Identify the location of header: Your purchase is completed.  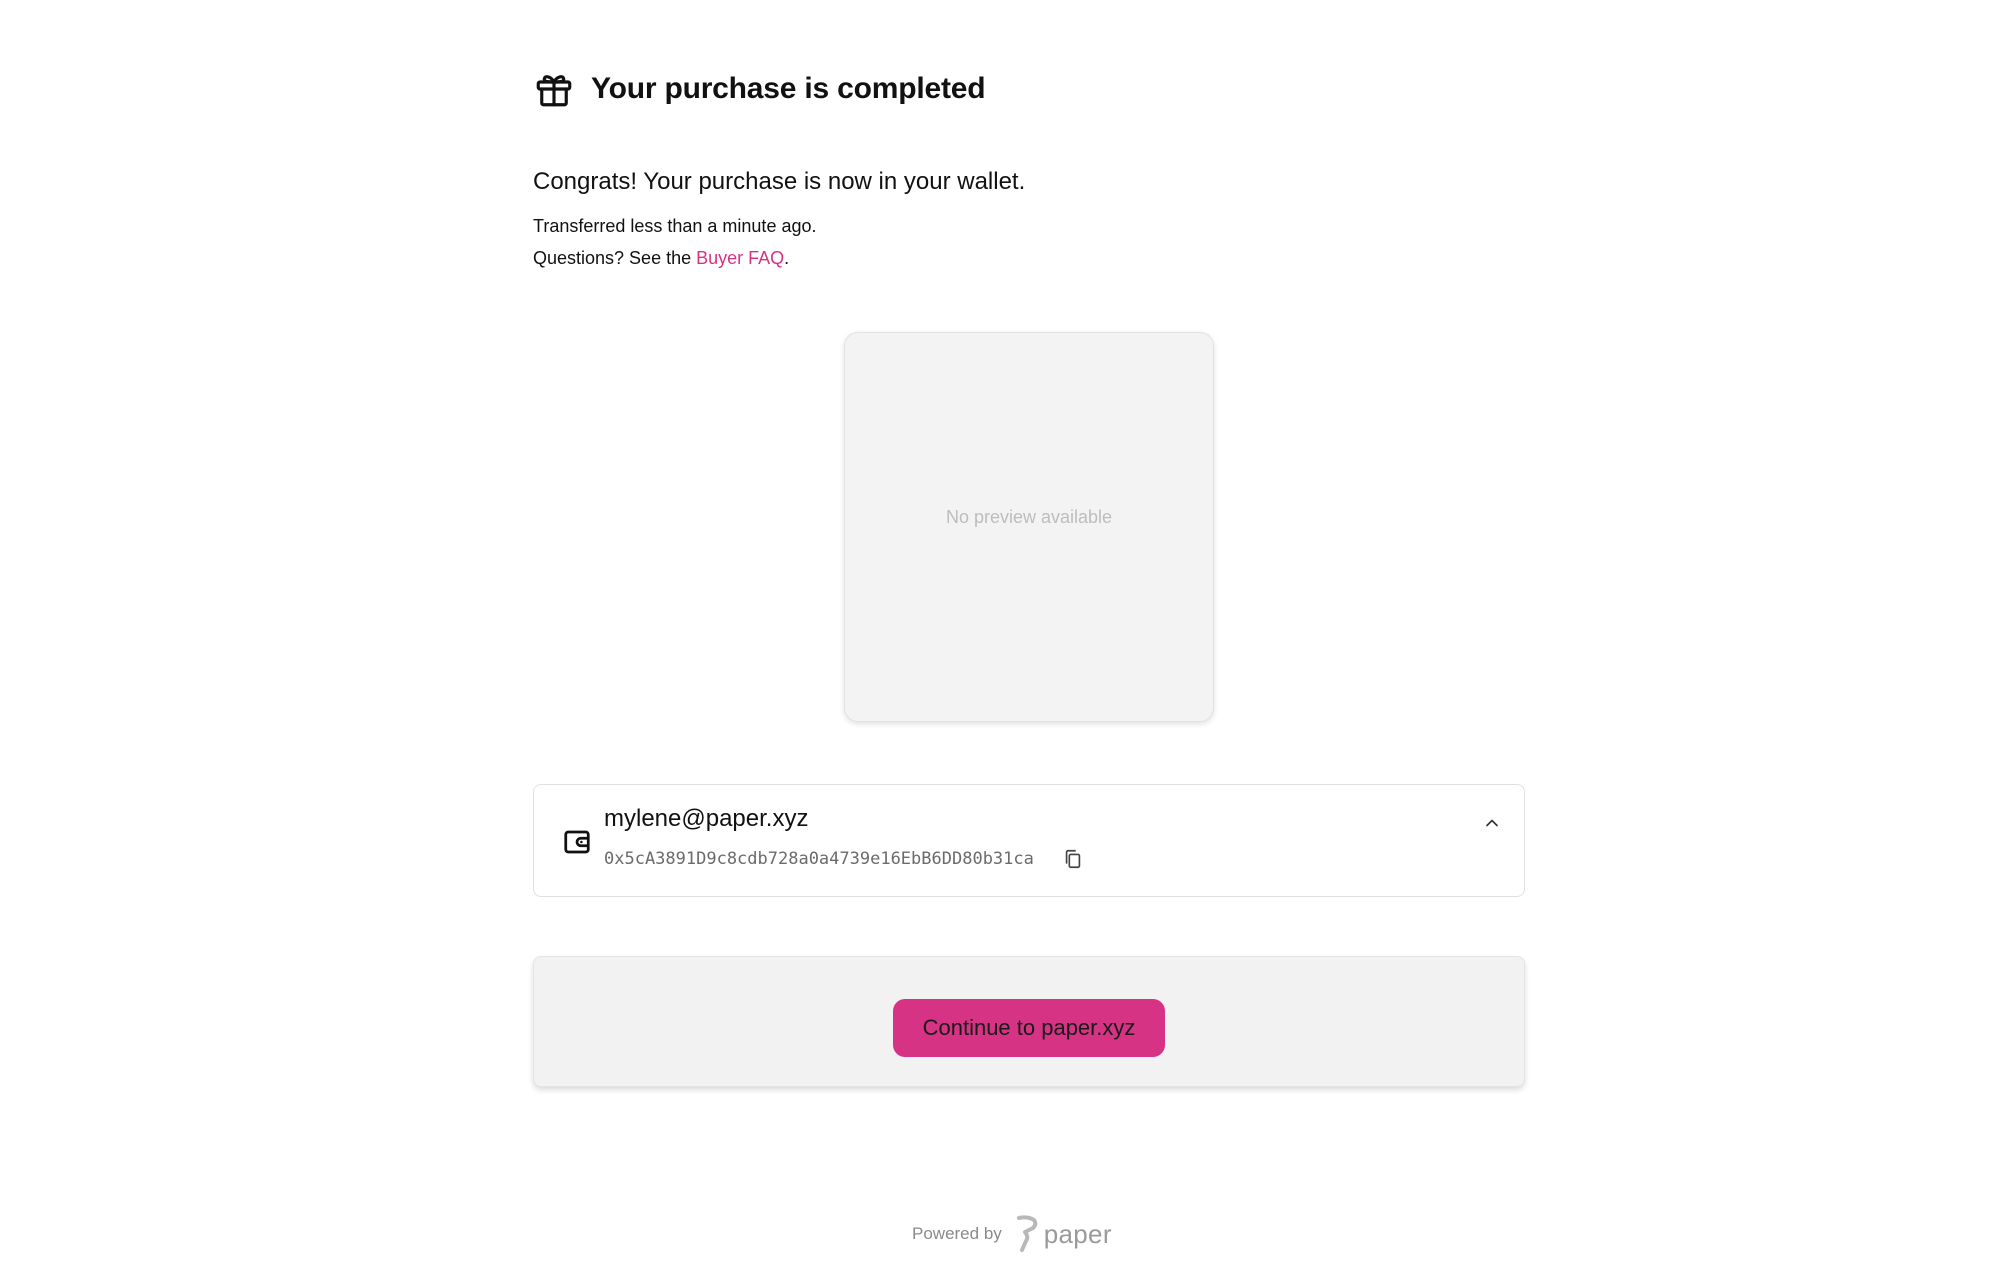
(759, 89).